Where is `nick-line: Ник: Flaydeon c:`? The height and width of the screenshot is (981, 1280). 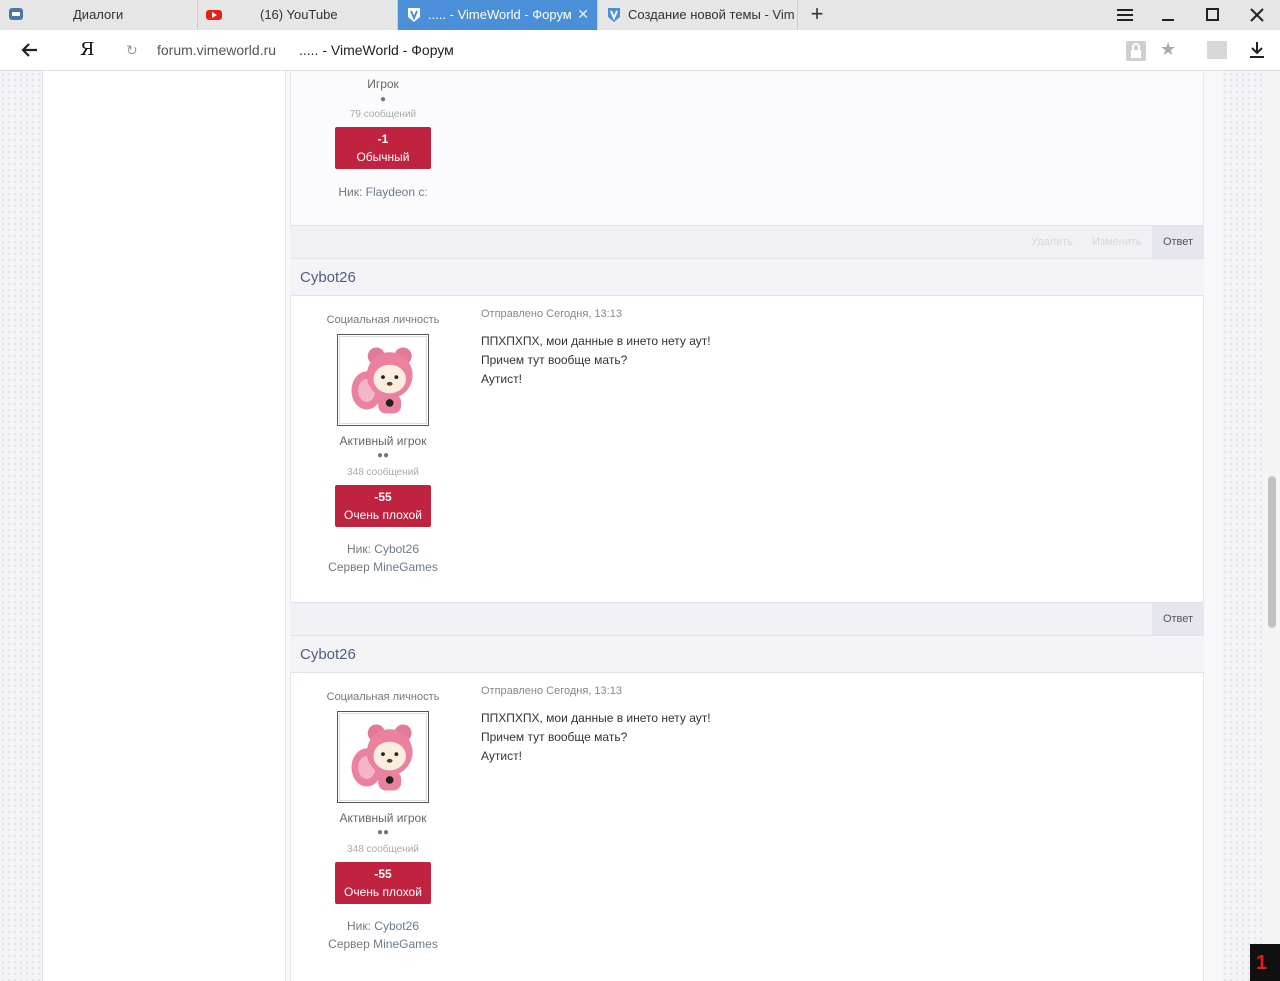 nick-line: Ник: Flaydeon c: is located at coordinates (383, 192).